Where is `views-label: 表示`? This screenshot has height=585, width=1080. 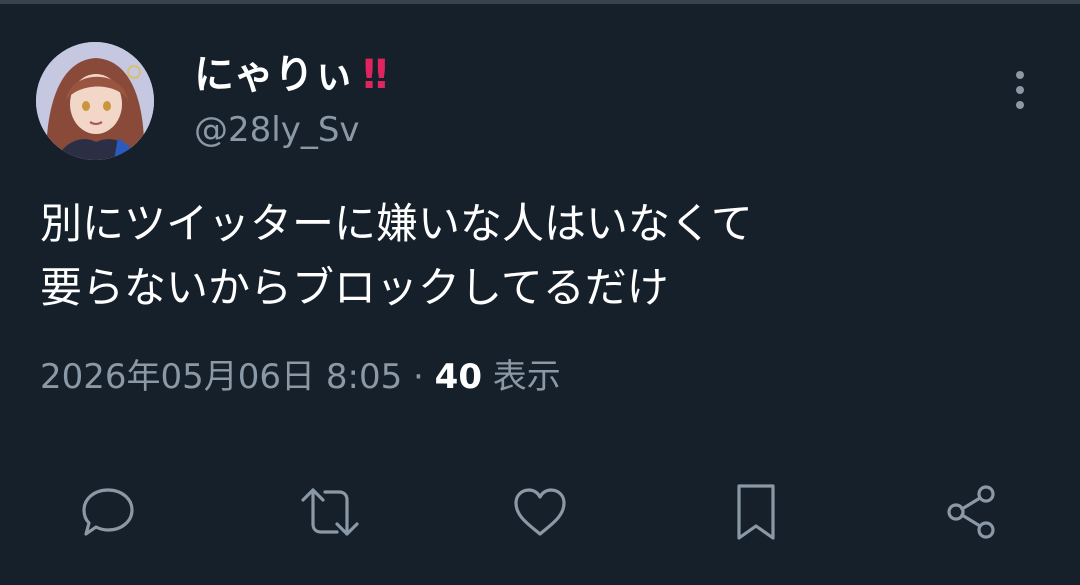
views-label: 表示 is located at coordinates (526, 377).